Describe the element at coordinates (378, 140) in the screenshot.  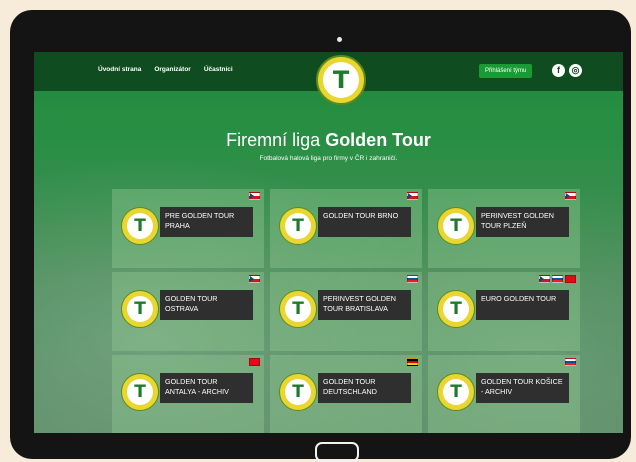
I see `title-bold: Golden Tour` at that location.